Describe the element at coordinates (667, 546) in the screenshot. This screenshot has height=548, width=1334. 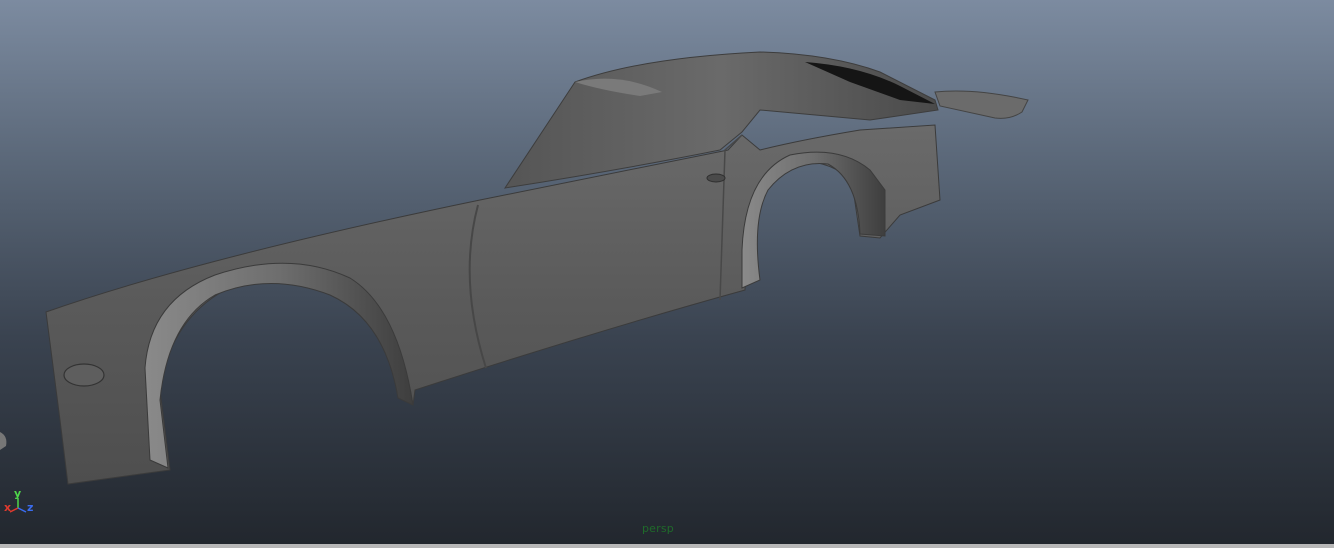
I see `viewport-bottom-border` at that location.